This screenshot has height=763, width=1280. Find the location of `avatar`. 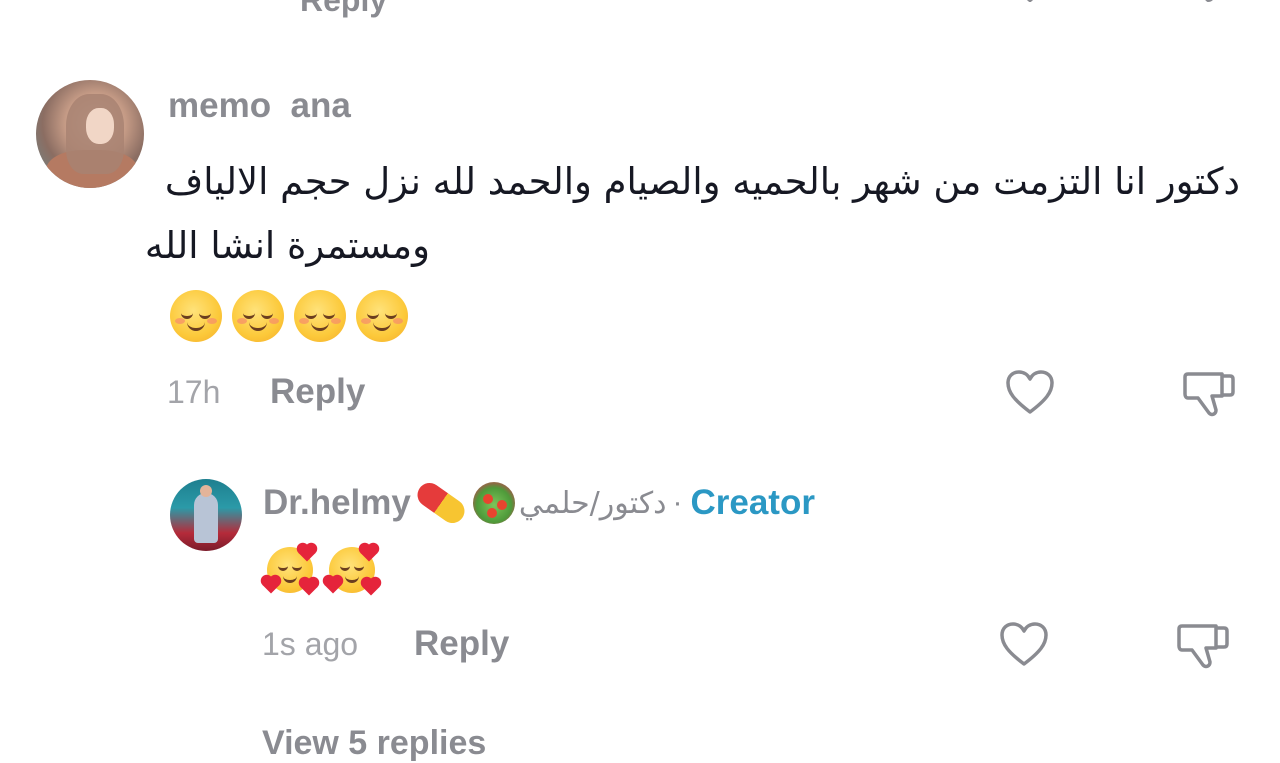

avatar is located at coordinates (90, 134).